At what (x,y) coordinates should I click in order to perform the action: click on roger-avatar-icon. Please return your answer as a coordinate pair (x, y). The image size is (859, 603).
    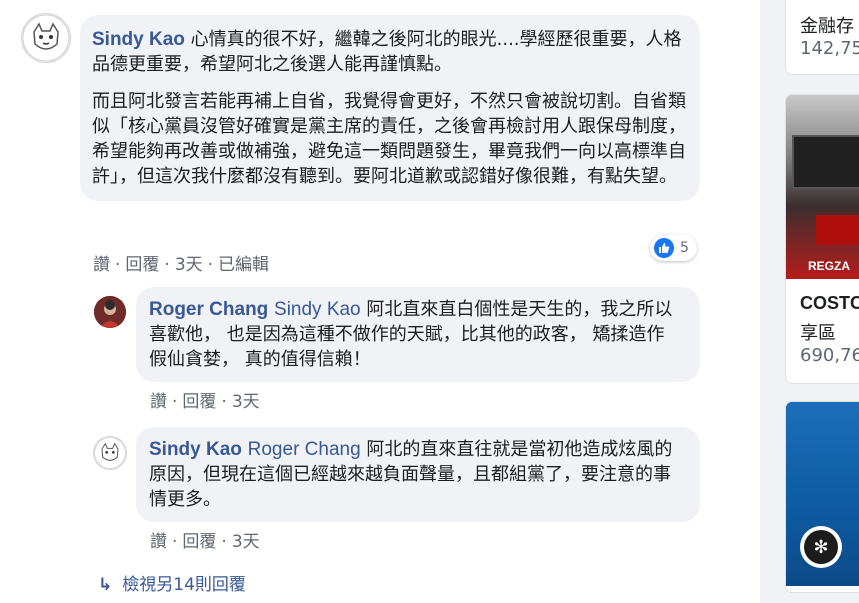
    Looking at the image, I should click on (110, 312).